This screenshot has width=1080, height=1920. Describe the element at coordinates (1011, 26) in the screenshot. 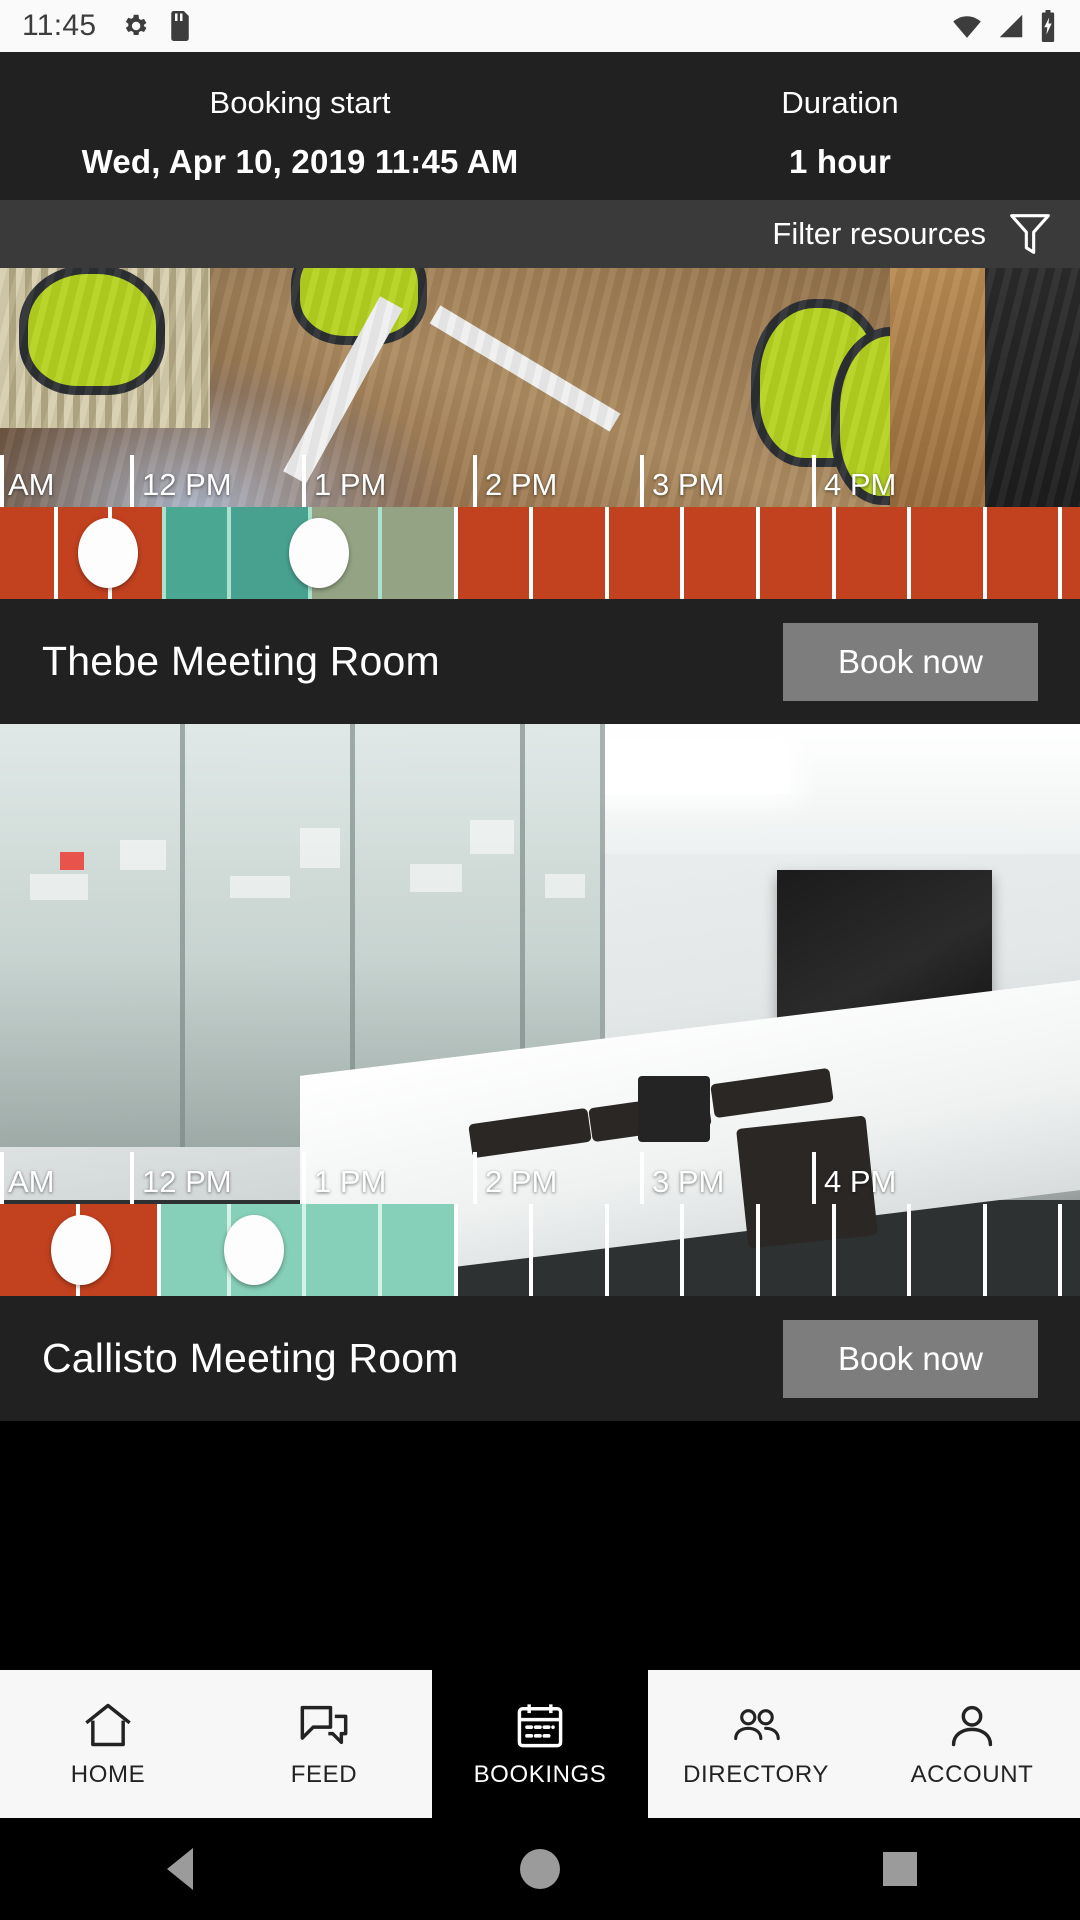

I see `signal-icon` at that location.